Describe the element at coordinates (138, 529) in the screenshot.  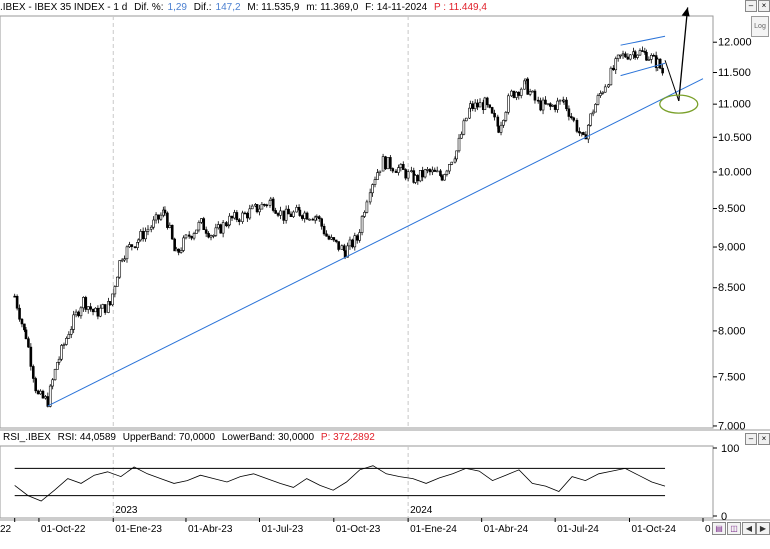
I see `x-tick-label: 01-Ene-23` at that location.